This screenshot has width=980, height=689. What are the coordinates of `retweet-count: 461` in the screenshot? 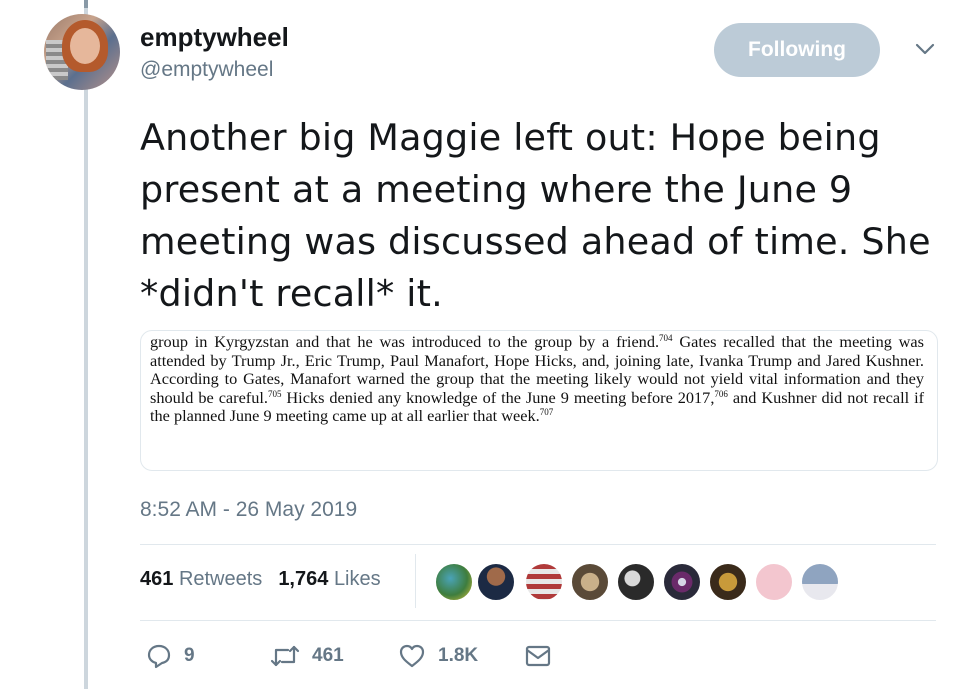 It's located at (328, 655).